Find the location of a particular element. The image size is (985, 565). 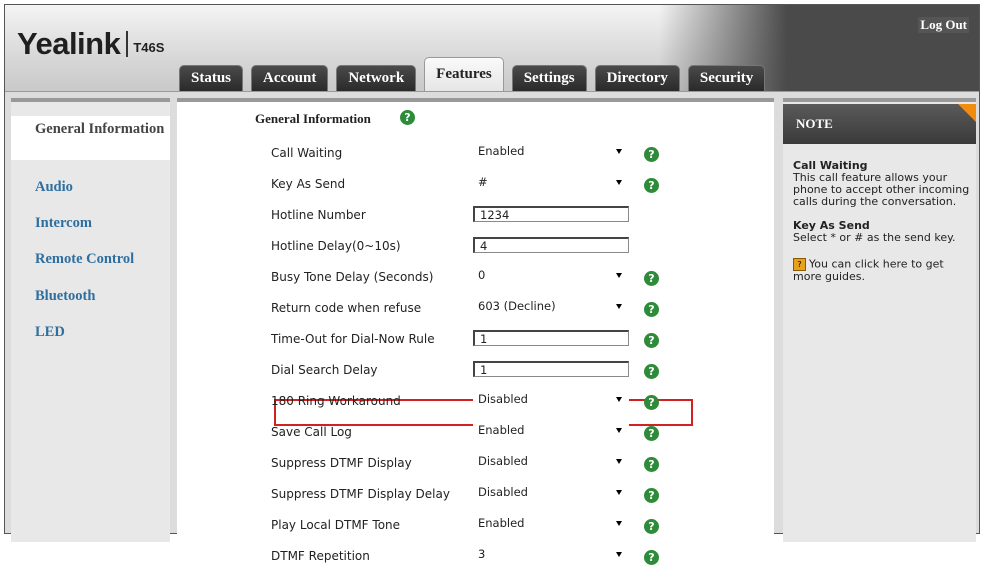

setting-value: 4 is located at coordinates (484, 246).